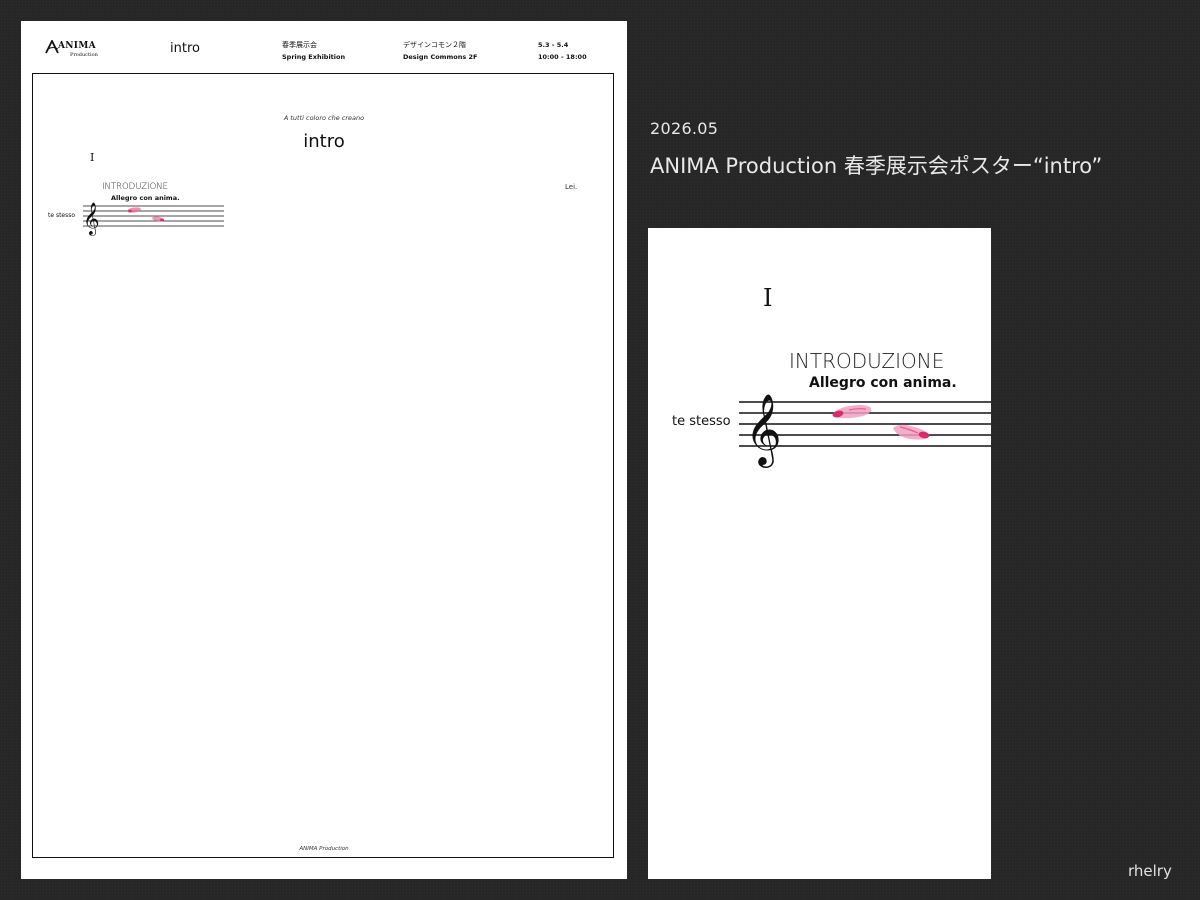 Image resolution: width=1200 pixels, height=900 pixels. I want to click on detail-staff: 𝄞, so click(865, 430).